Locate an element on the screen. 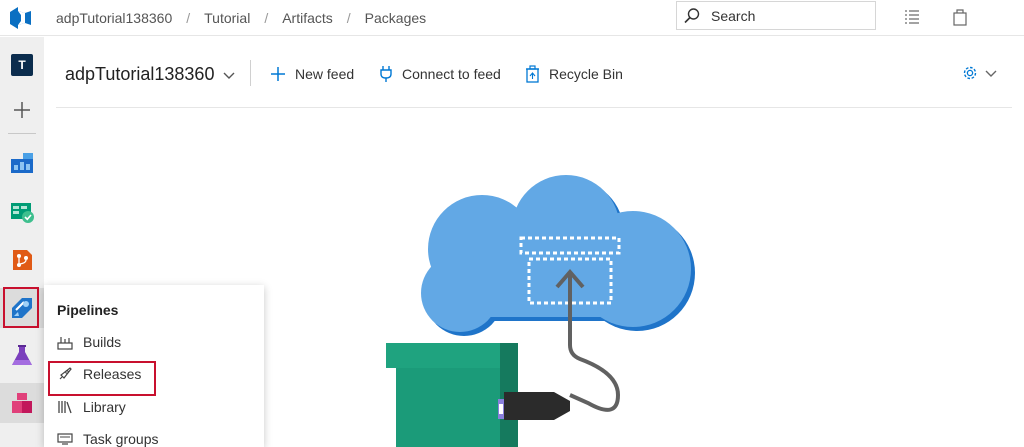  rail-add-button is located at coordinates (22, 110).